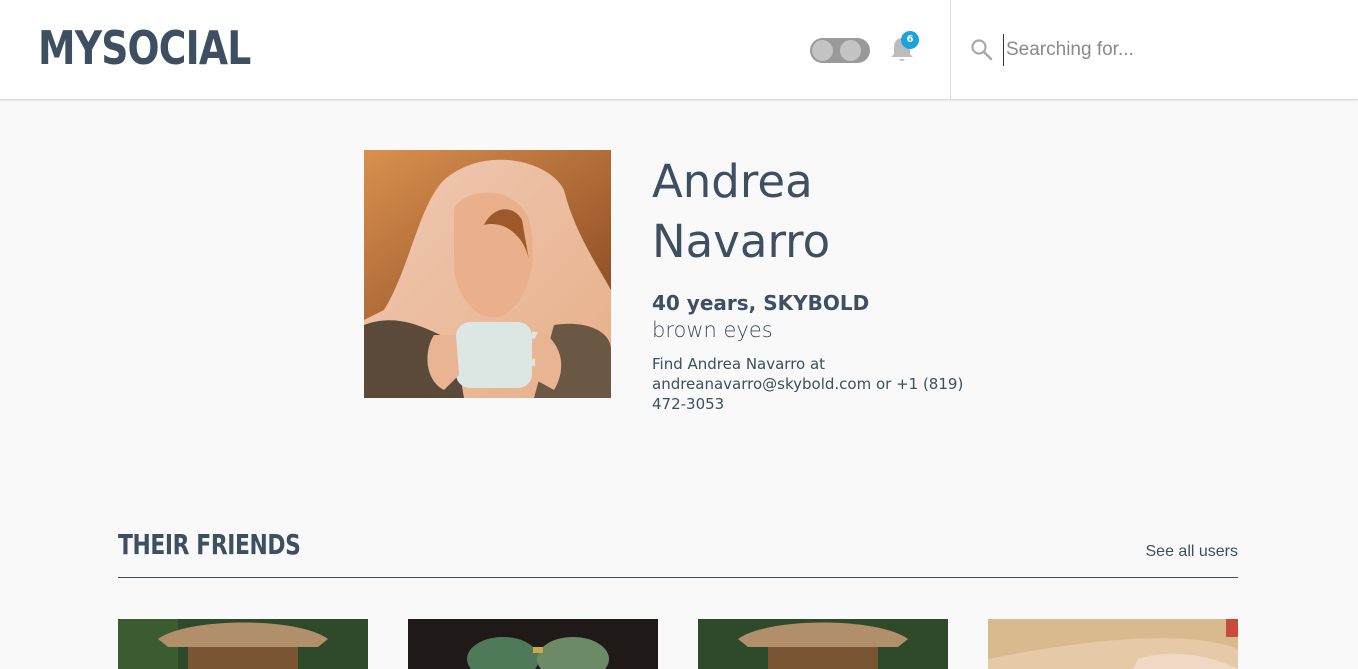  What do you see at coordinates (982, 50) in the screenshot?
I see `search-icon` at bounding box center [982, 50].